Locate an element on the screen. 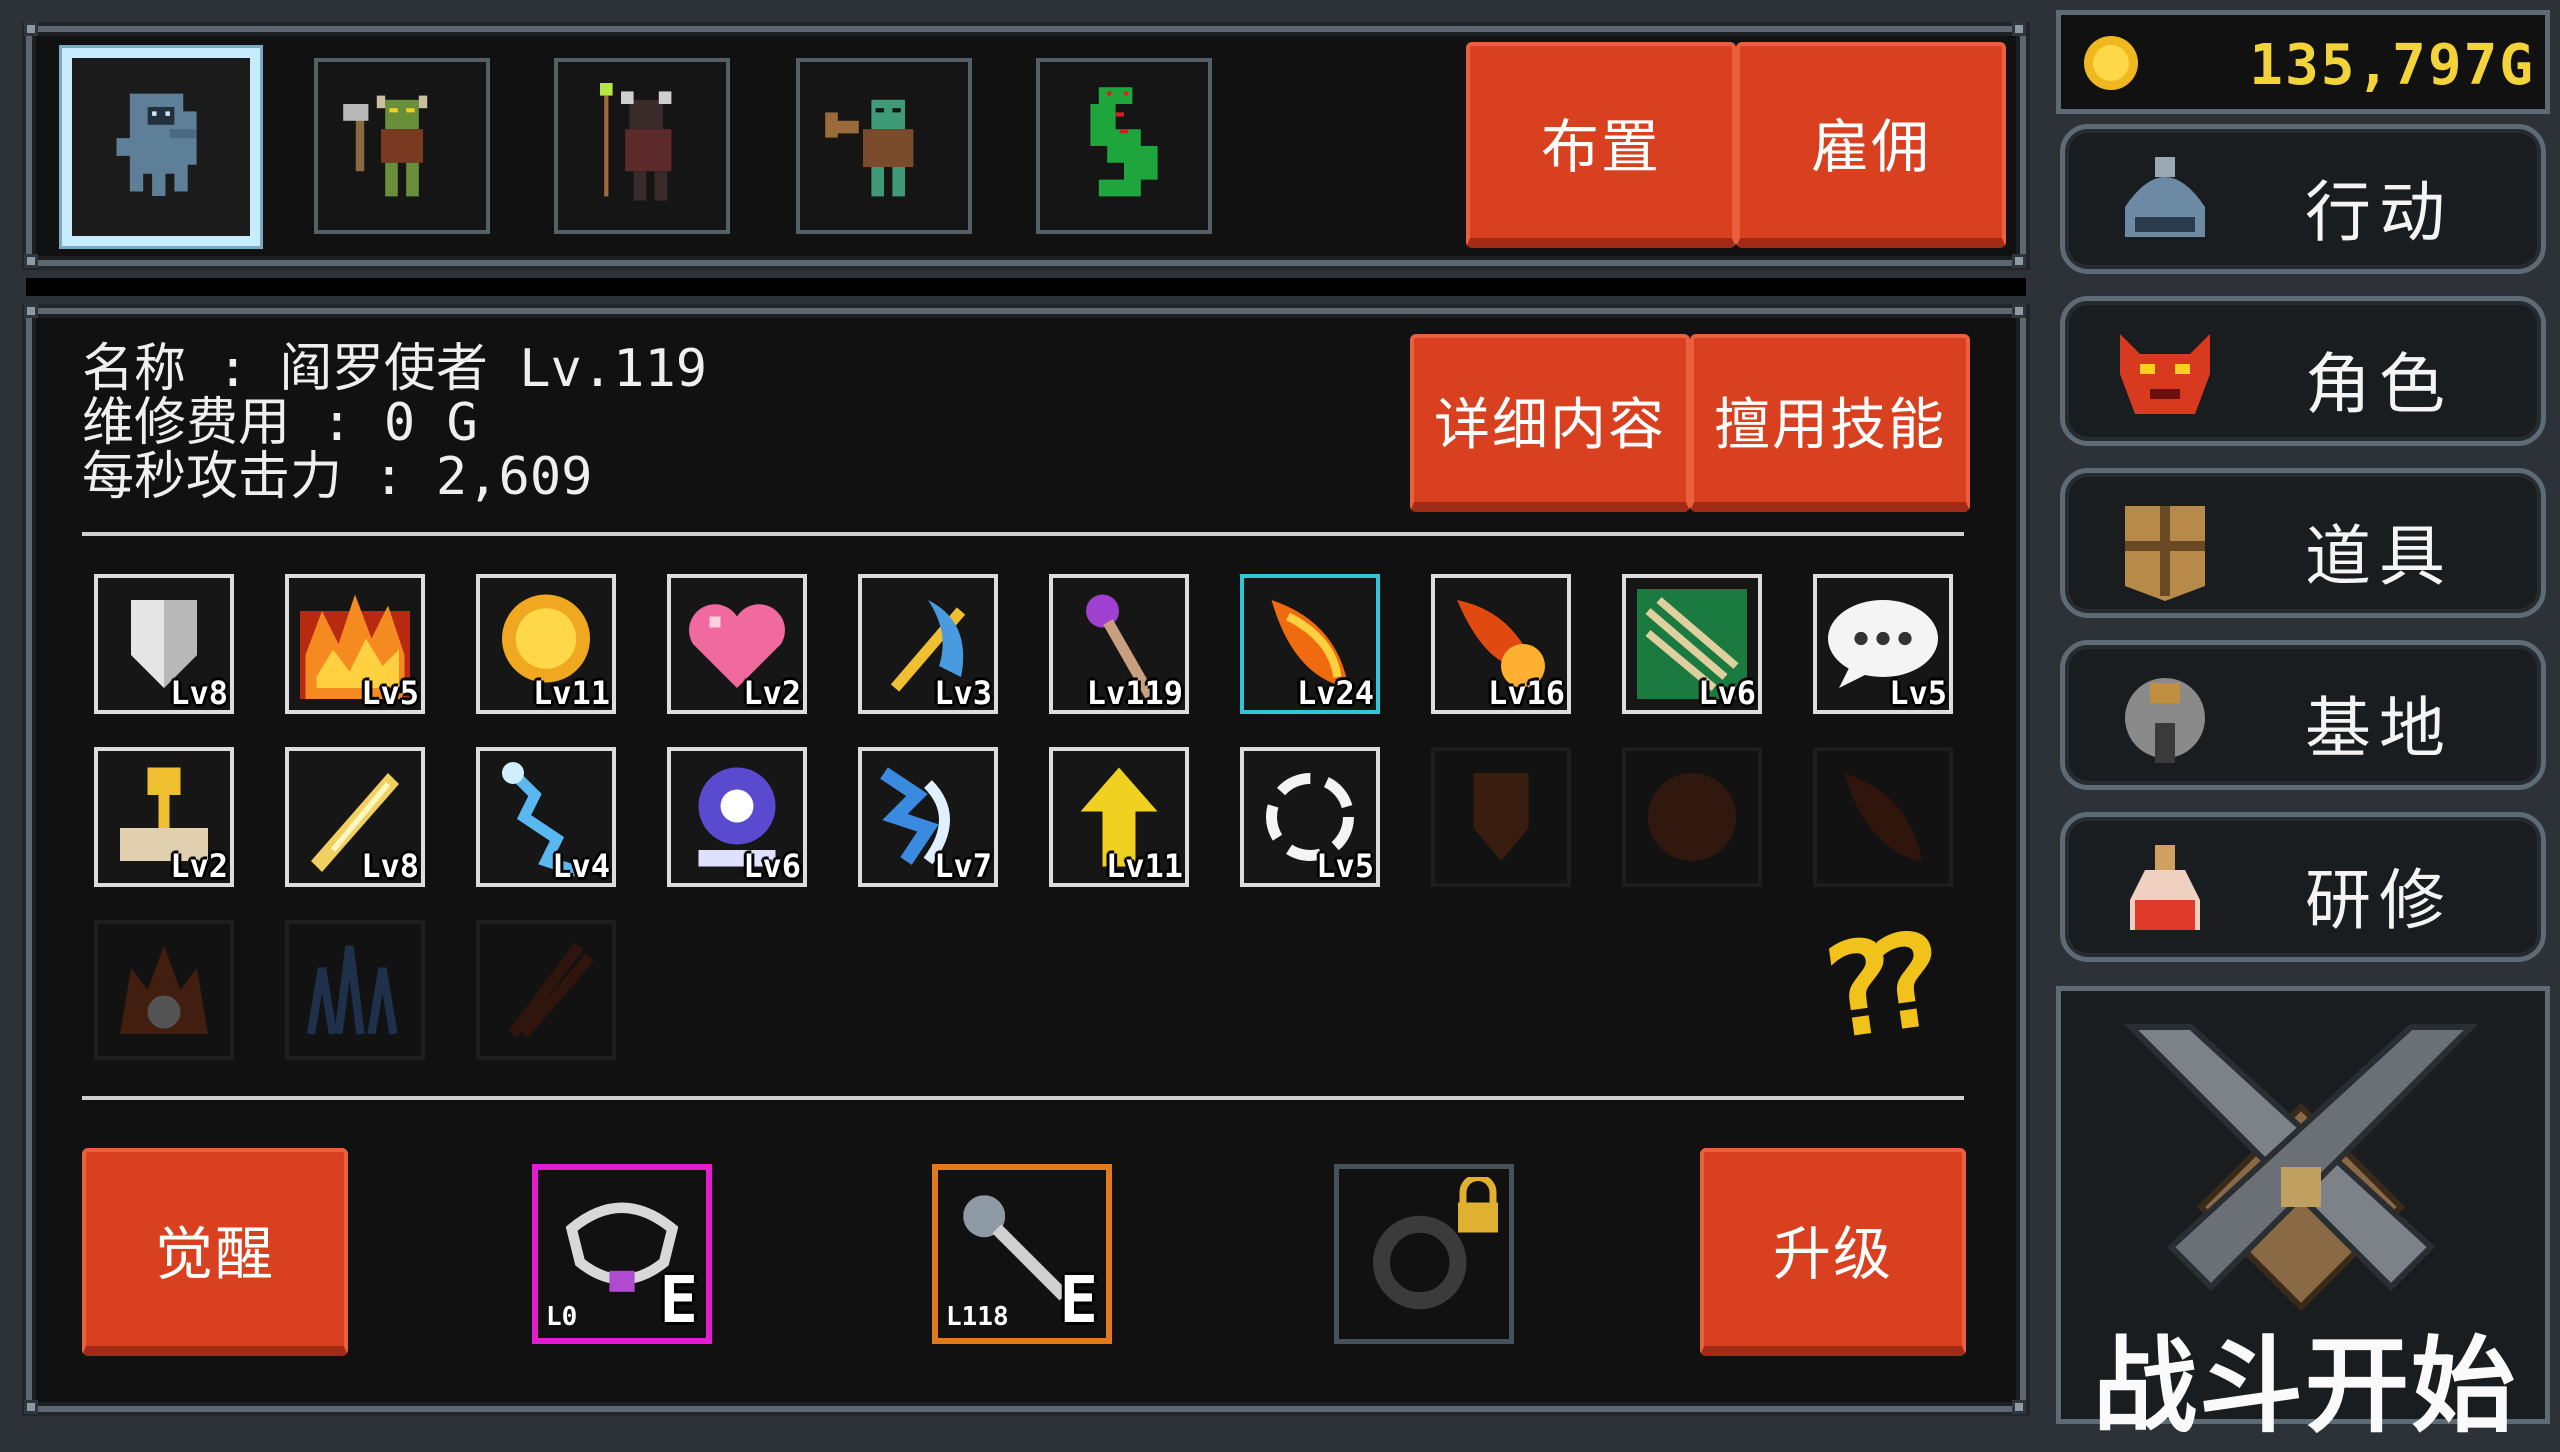  shaman-staff-icon is located at coordinates (636, 142).